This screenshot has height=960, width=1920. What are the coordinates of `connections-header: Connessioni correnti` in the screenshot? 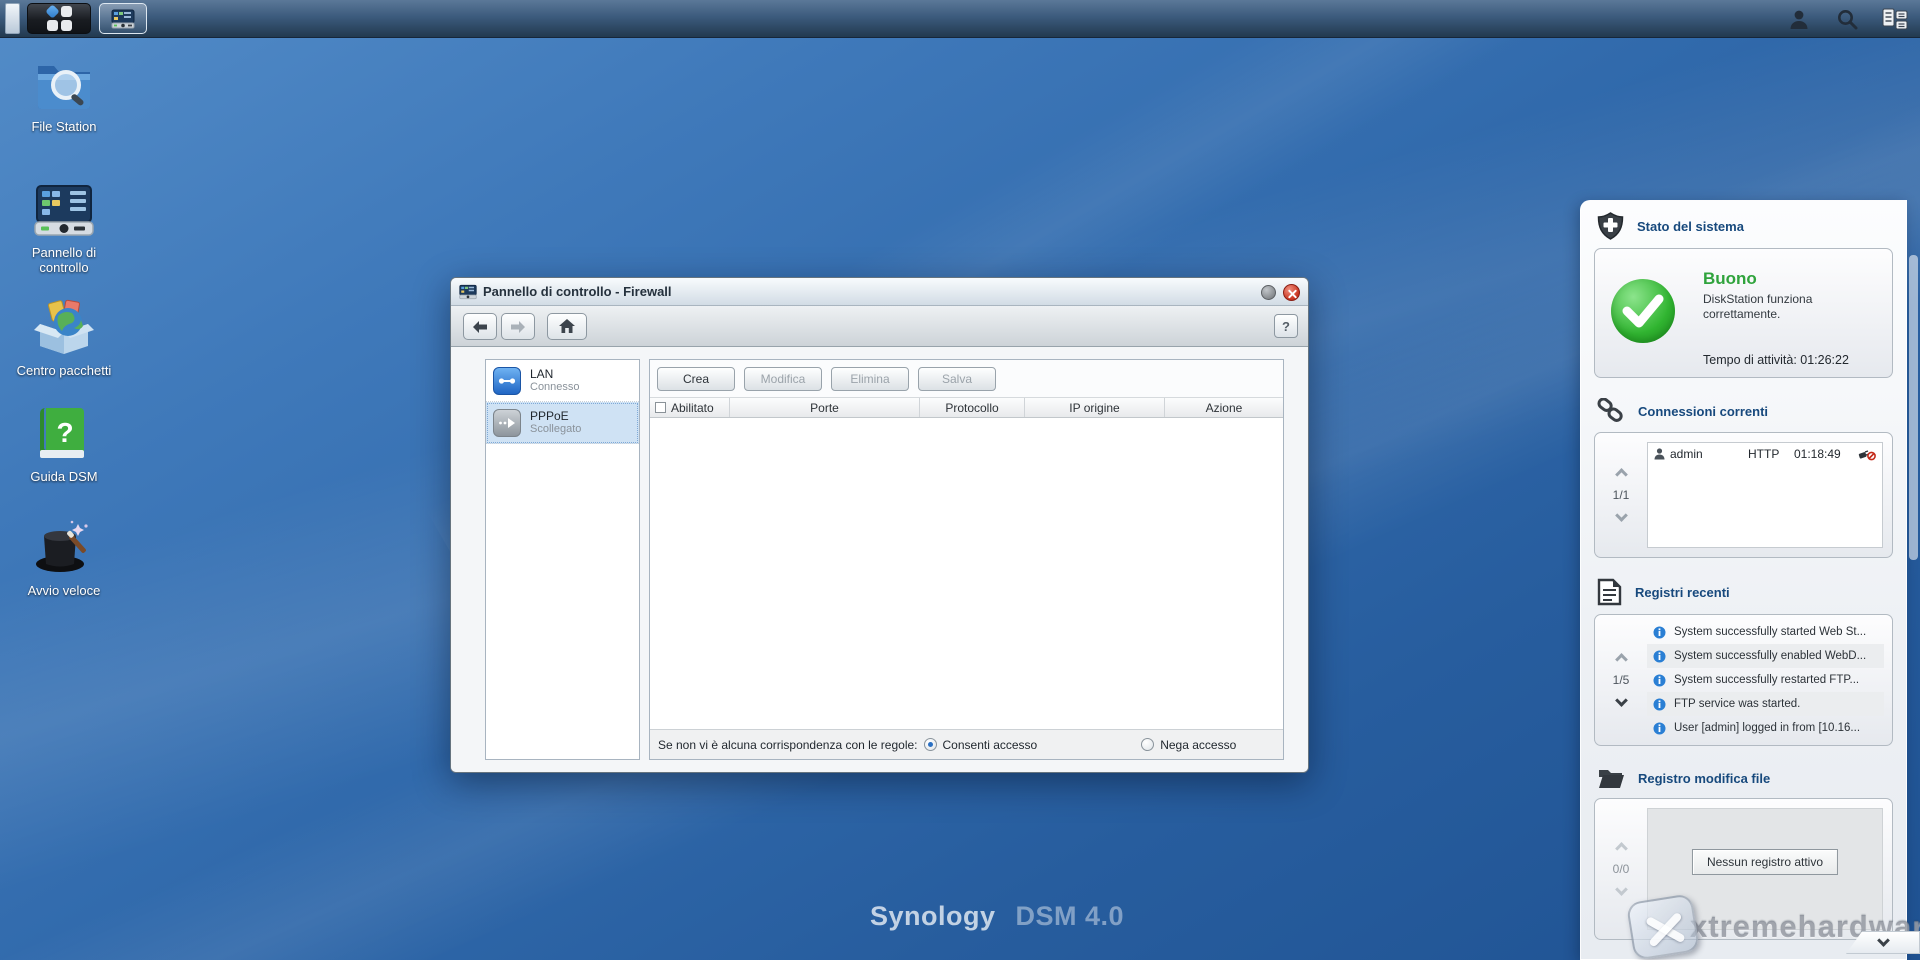 It's located at (1743, 408).